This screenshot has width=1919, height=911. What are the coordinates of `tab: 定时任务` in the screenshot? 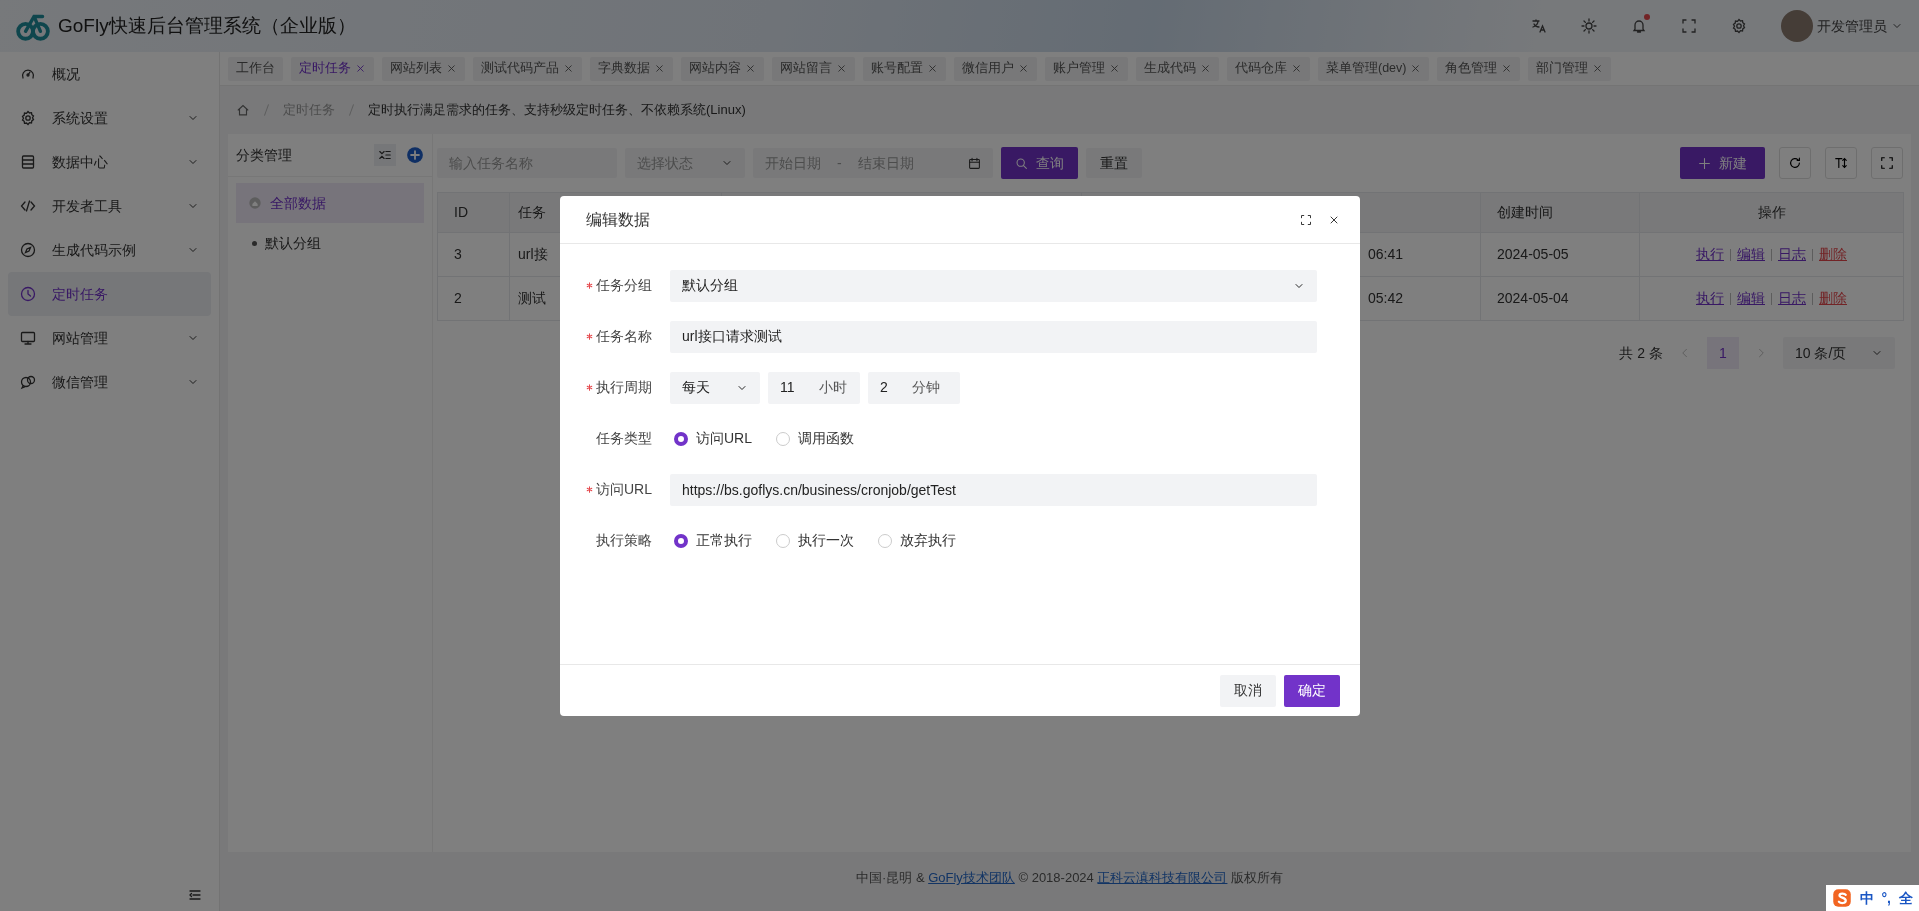 It's located at (332, 68).